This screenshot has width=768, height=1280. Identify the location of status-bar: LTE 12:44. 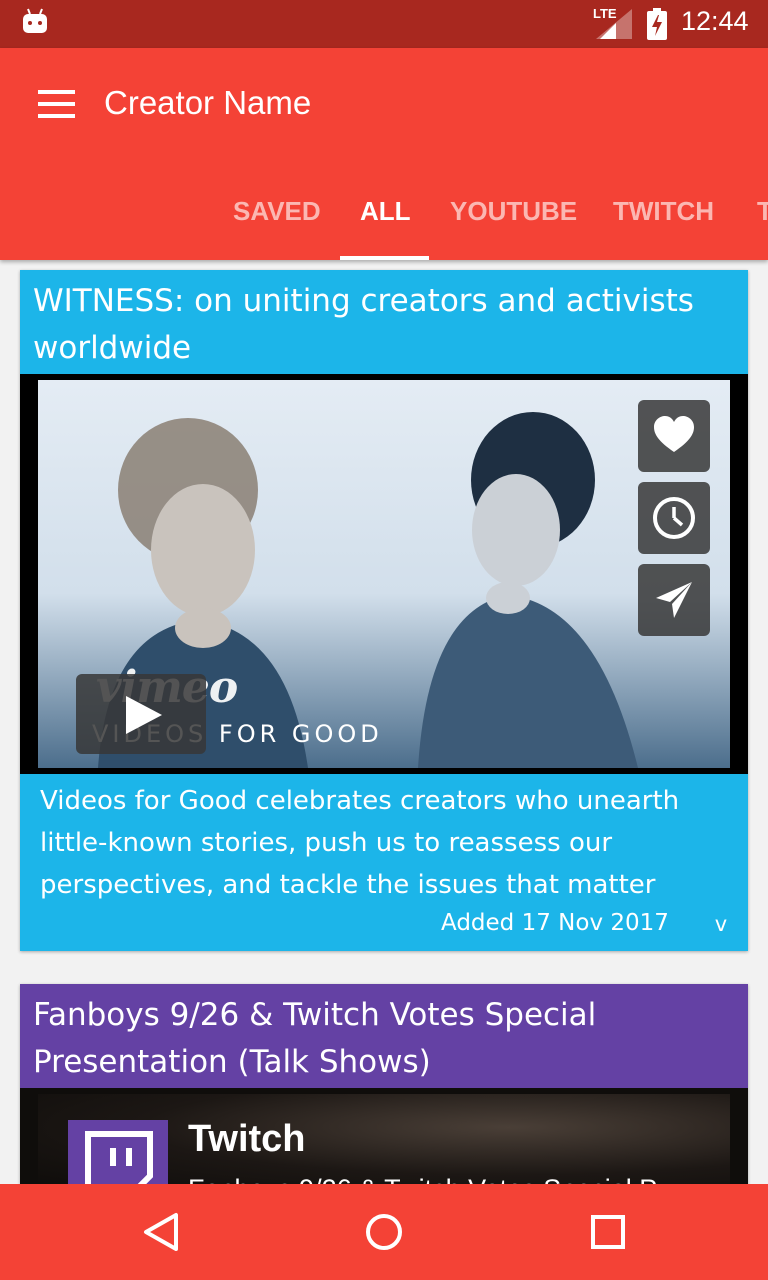
(384, 24).